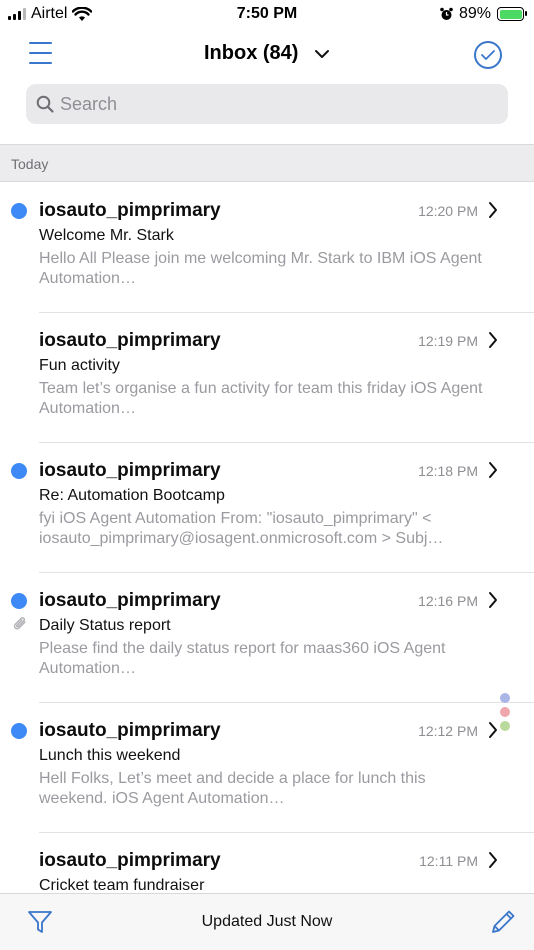  Describe the element at coordinates (448, 341) in the screenshot. I see `email-time: 12:19 PM` at that location.